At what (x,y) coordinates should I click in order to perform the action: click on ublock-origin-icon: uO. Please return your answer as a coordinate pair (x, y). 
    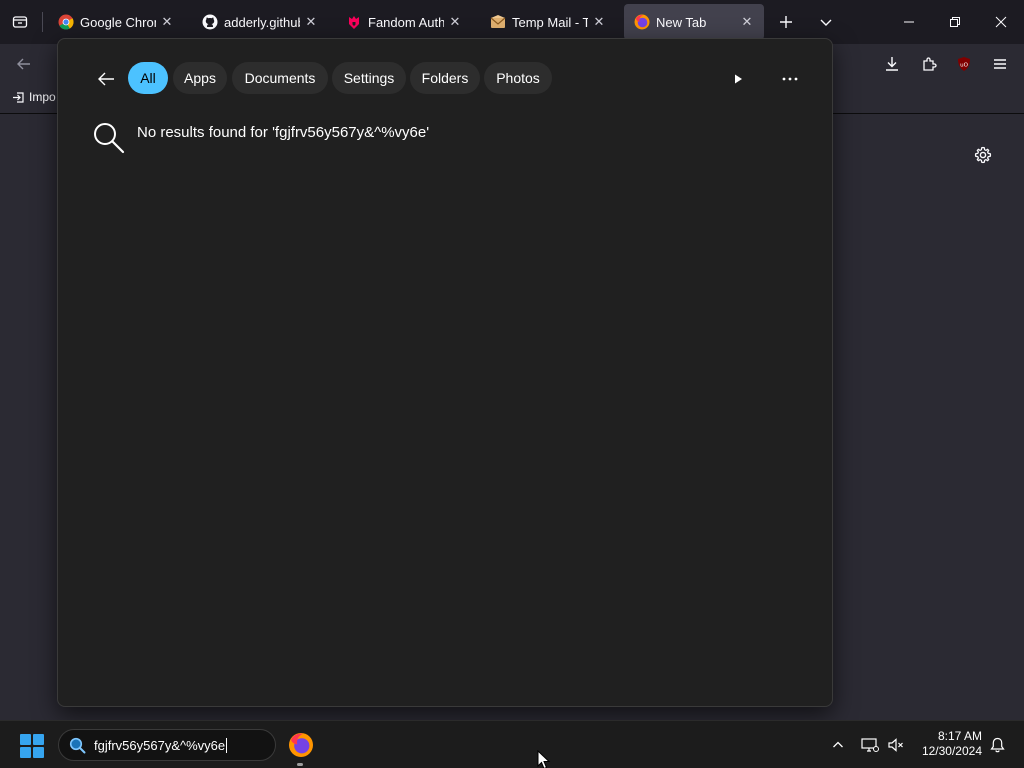
    Looking at the image, I should click on (964, 64).